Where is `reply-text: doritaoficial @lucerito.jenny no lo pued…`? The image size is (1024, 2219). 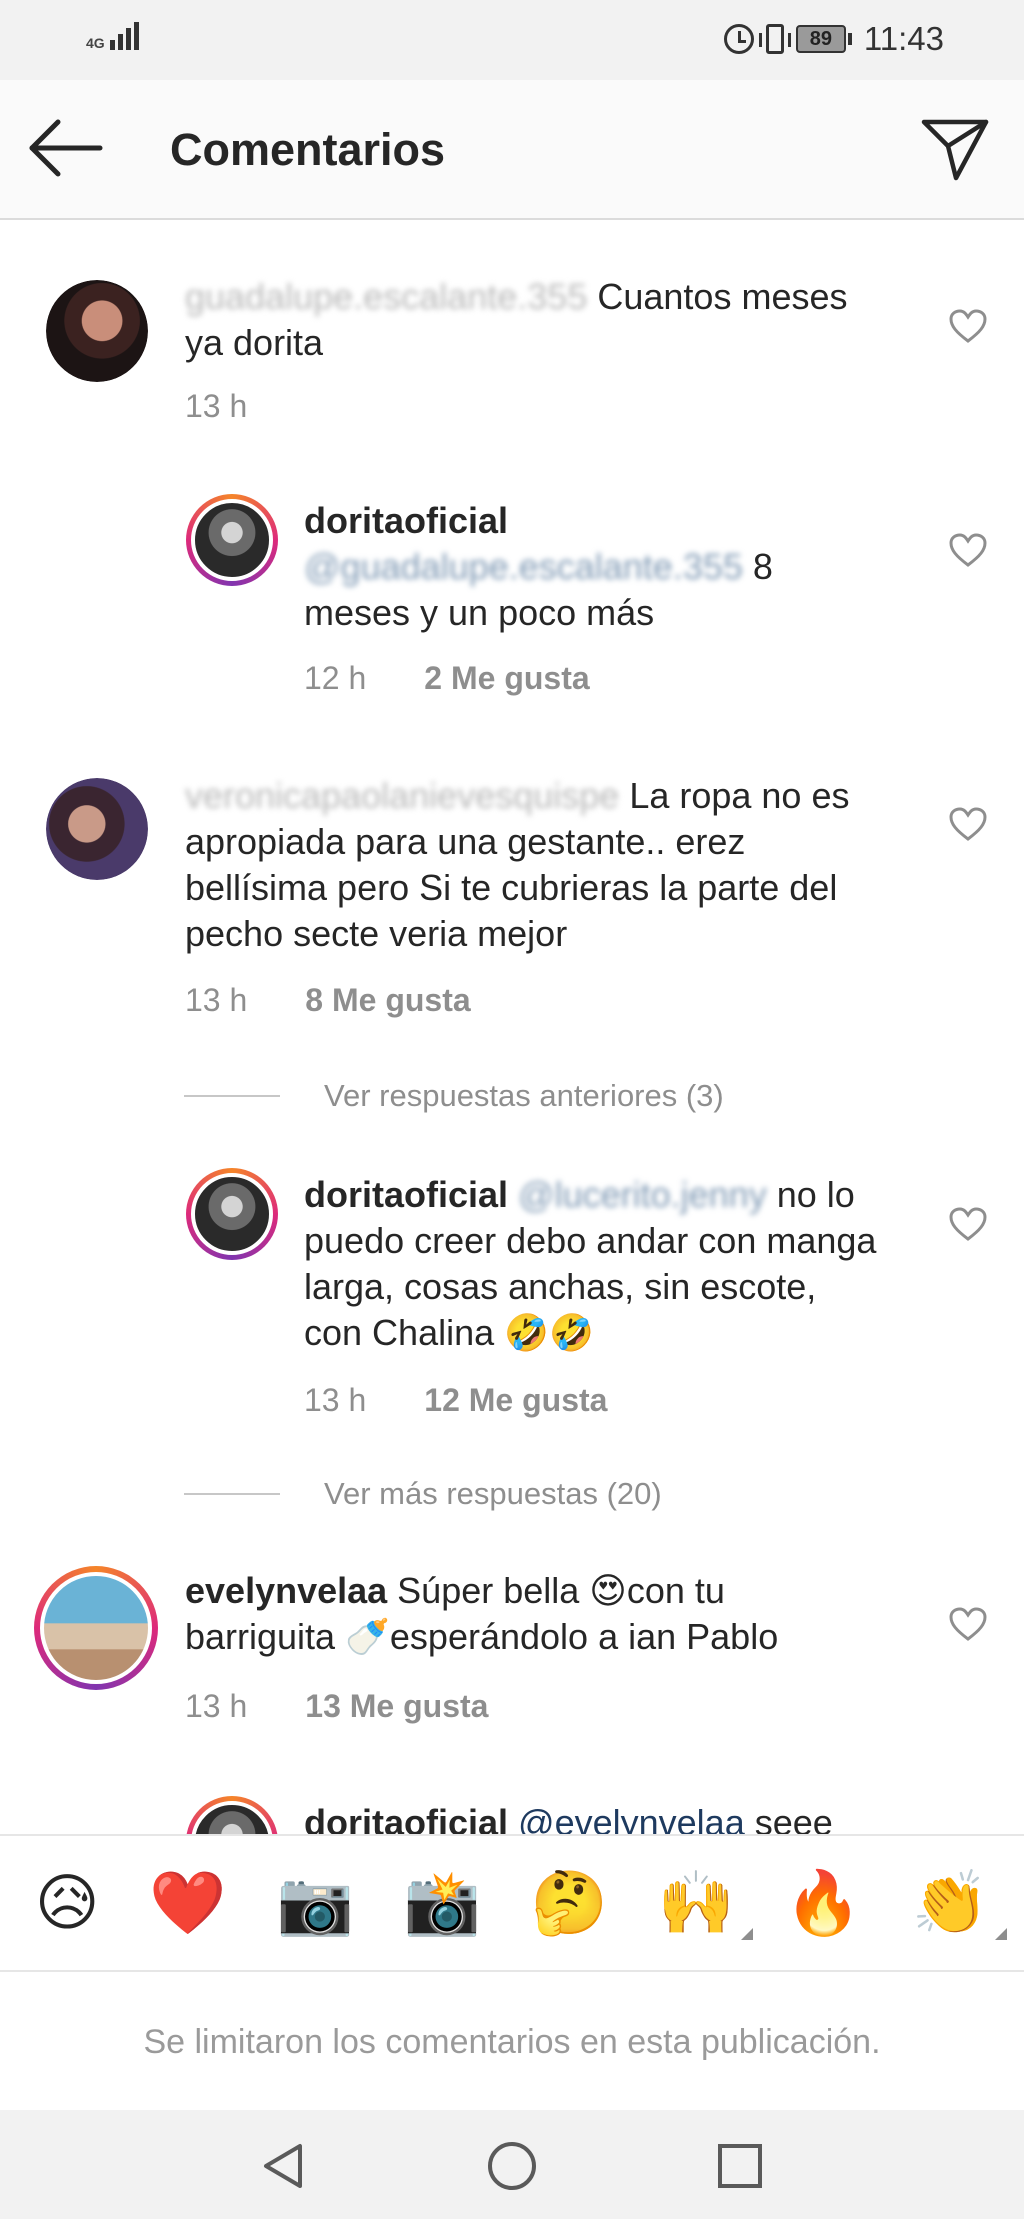 reply-text: doritaoficial @lucerito.jenny no lo pued… is located at coordinates (594, 1264).